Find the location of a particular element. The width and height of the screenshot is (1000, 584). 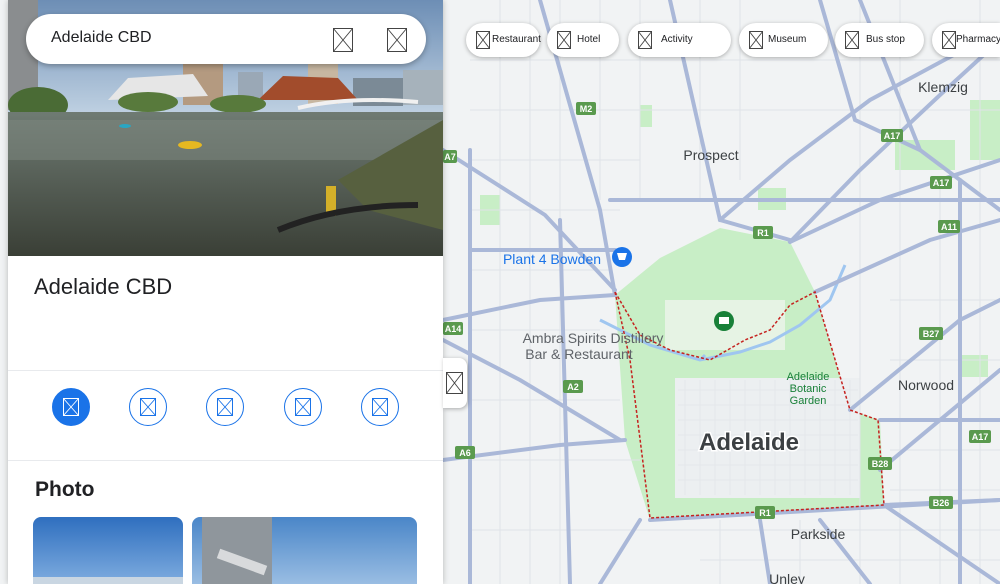

chip-museum-label: Museum is located at coordinates (787, 39).